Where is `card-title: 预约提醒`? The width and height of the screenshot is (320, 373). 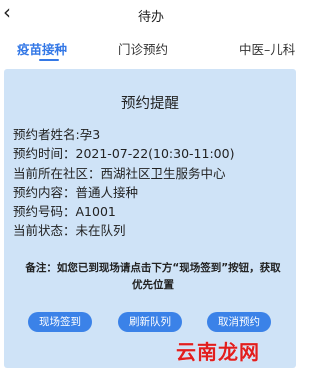
card-title: 预约提醒 is located at coordinates (150, 104).